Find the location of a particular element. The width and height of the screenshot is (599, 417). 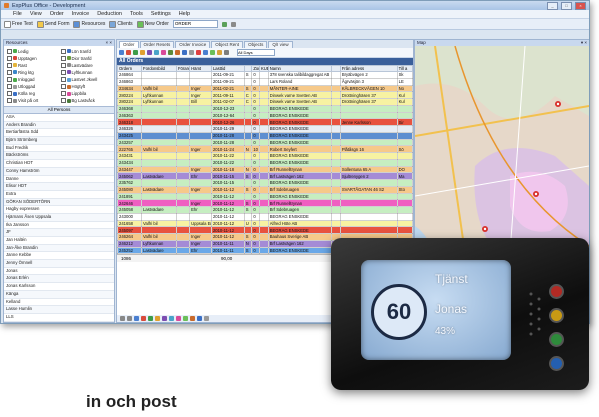

person-list-item: Elisor HDT is located at coordinates (59, 187).